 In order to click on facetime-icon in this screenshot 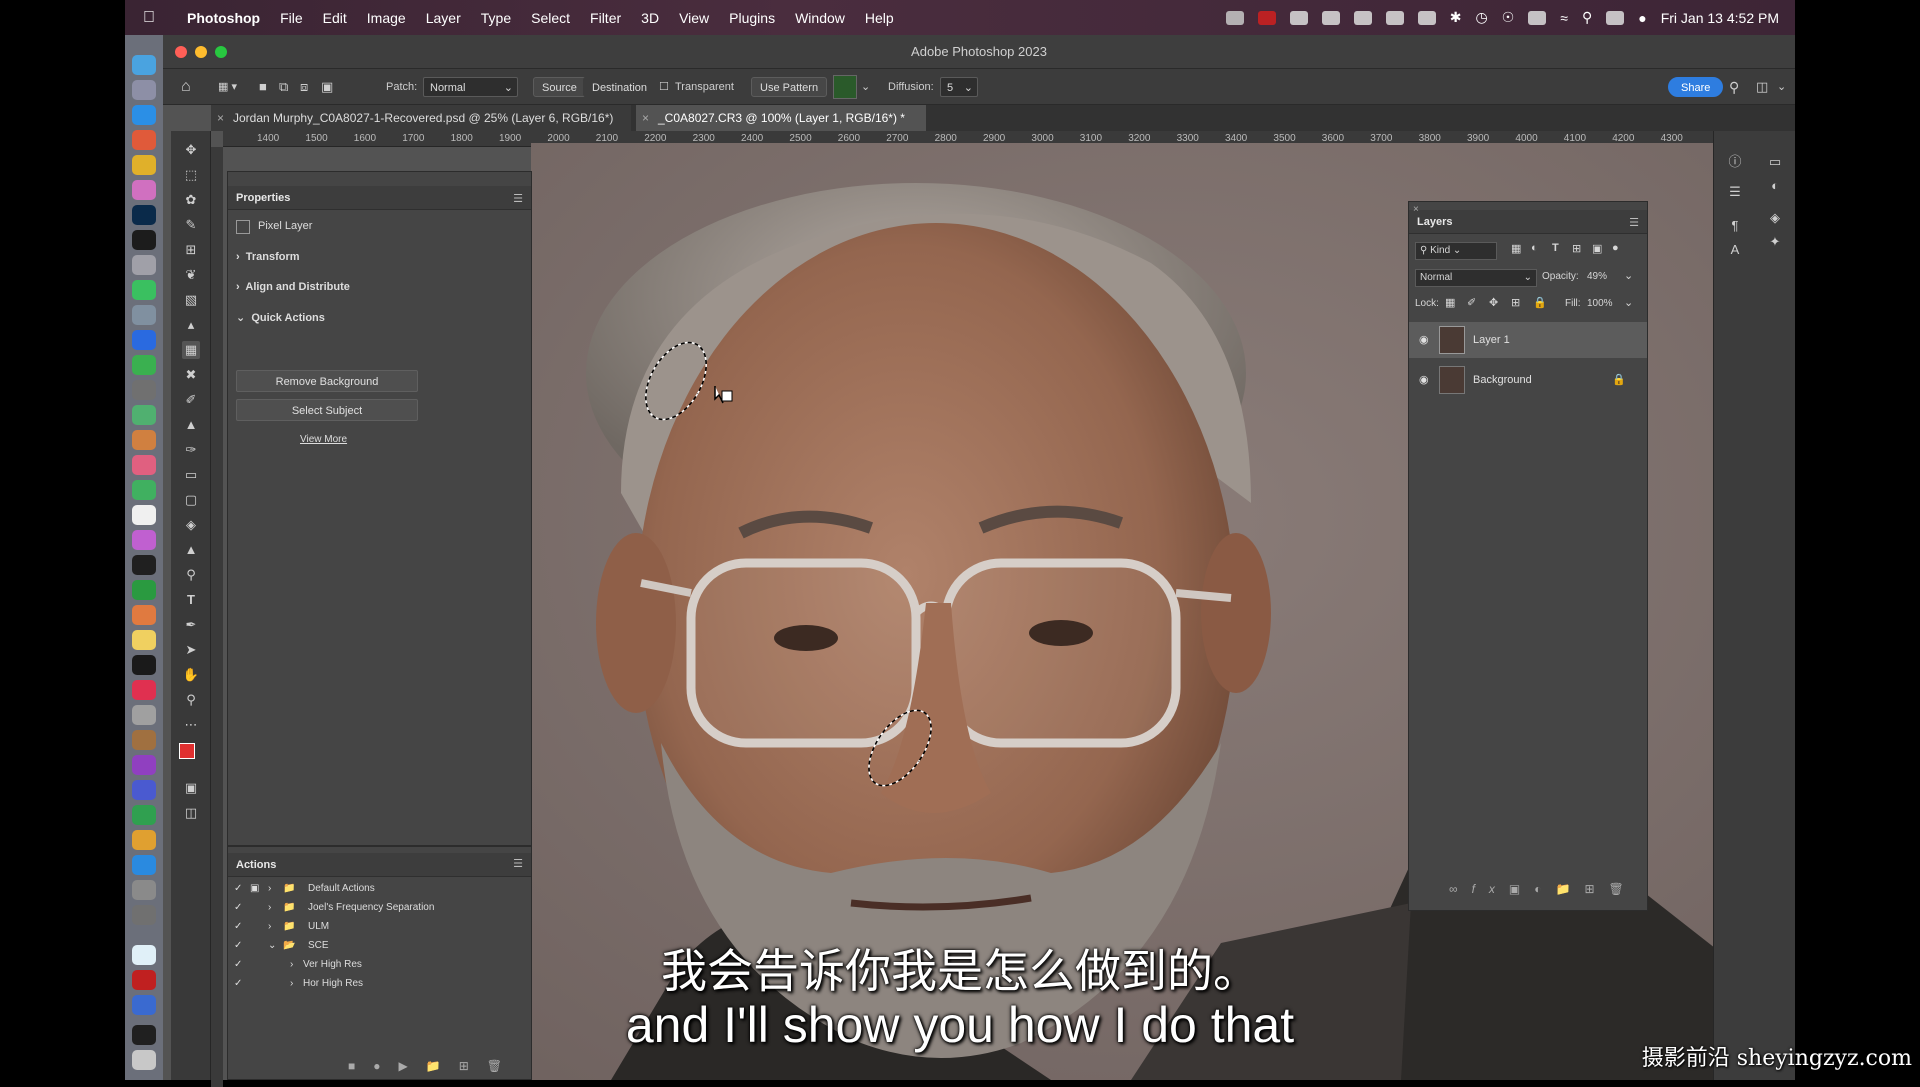, I will do `click(144, 365)`.